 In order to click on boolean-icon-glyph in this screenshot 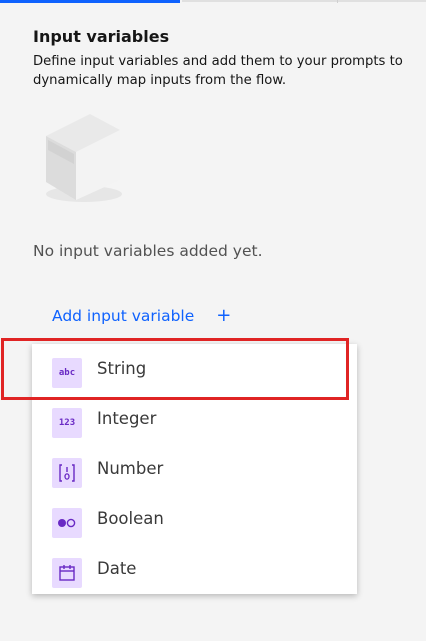, I will do `click(67, 523)`.